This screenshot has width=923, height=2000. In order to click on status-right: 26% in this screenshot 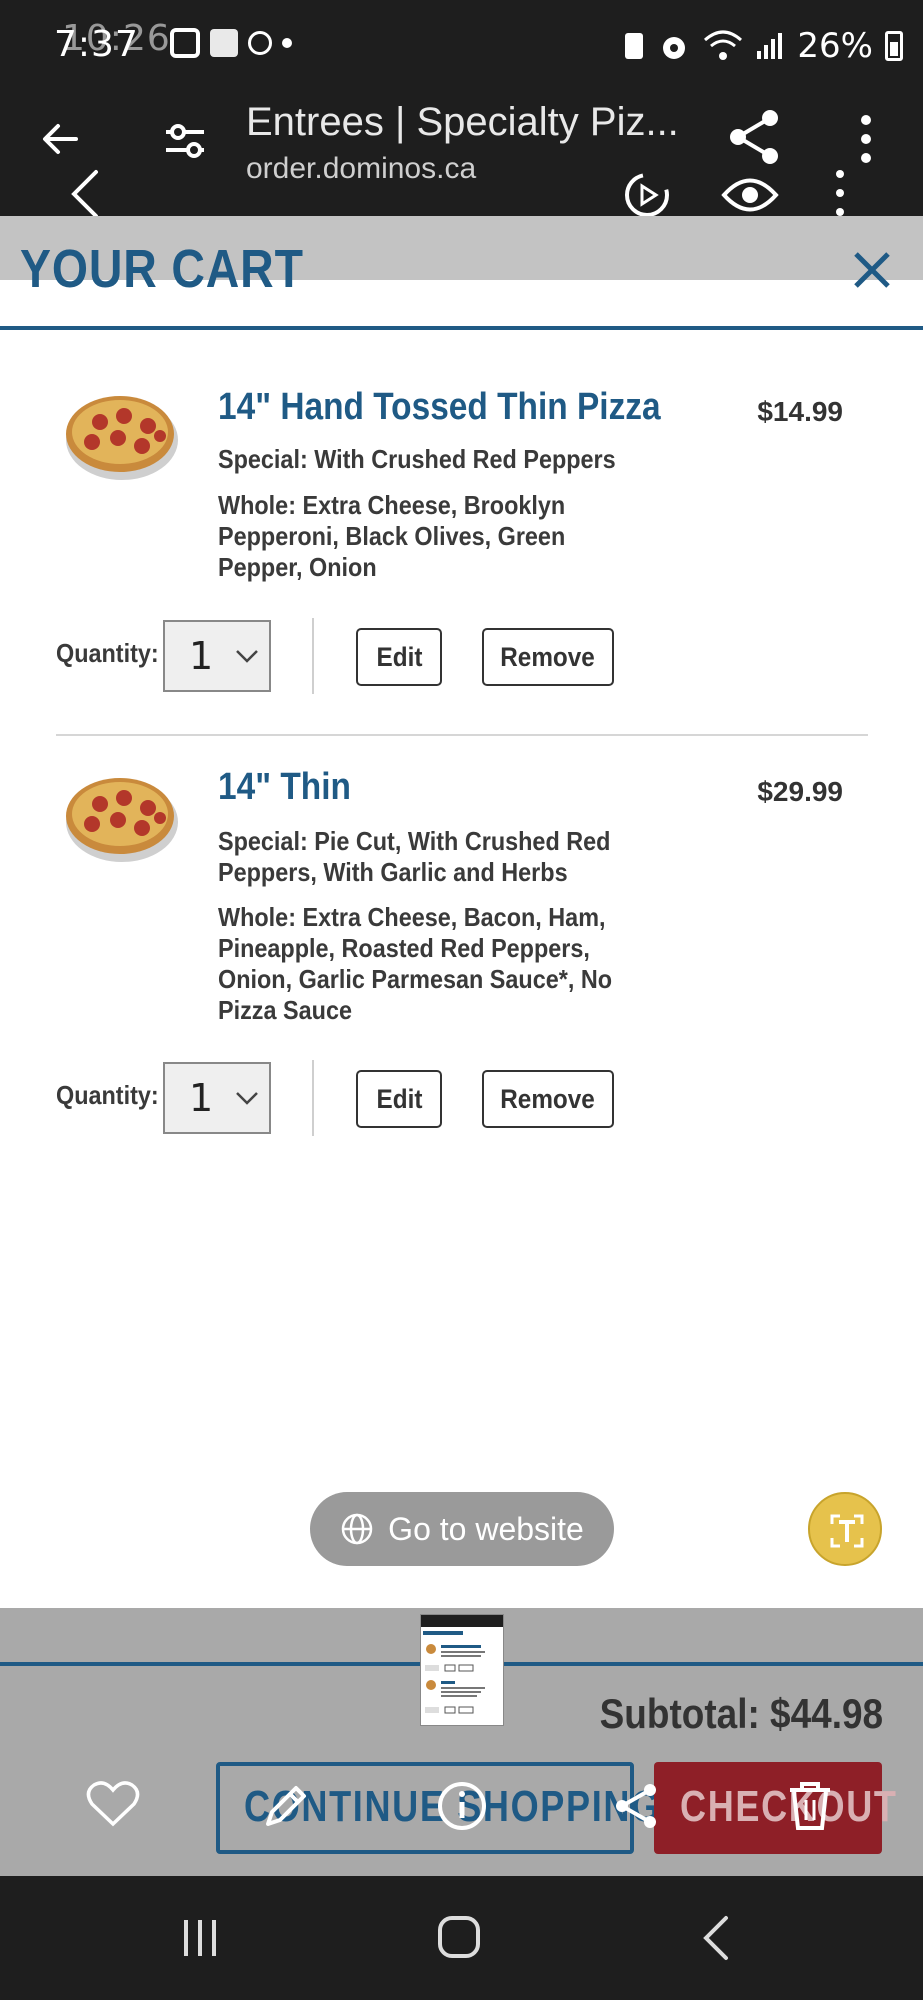, I will do `click(763, 46)`.